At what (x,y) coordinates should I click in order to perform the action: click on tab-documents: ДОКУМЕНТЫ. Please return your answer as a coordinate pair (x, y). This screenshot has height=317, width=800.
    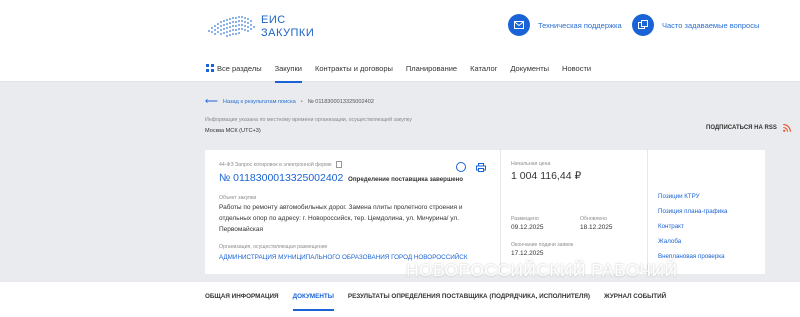
    Looking at the image, I should click on (313, 296).